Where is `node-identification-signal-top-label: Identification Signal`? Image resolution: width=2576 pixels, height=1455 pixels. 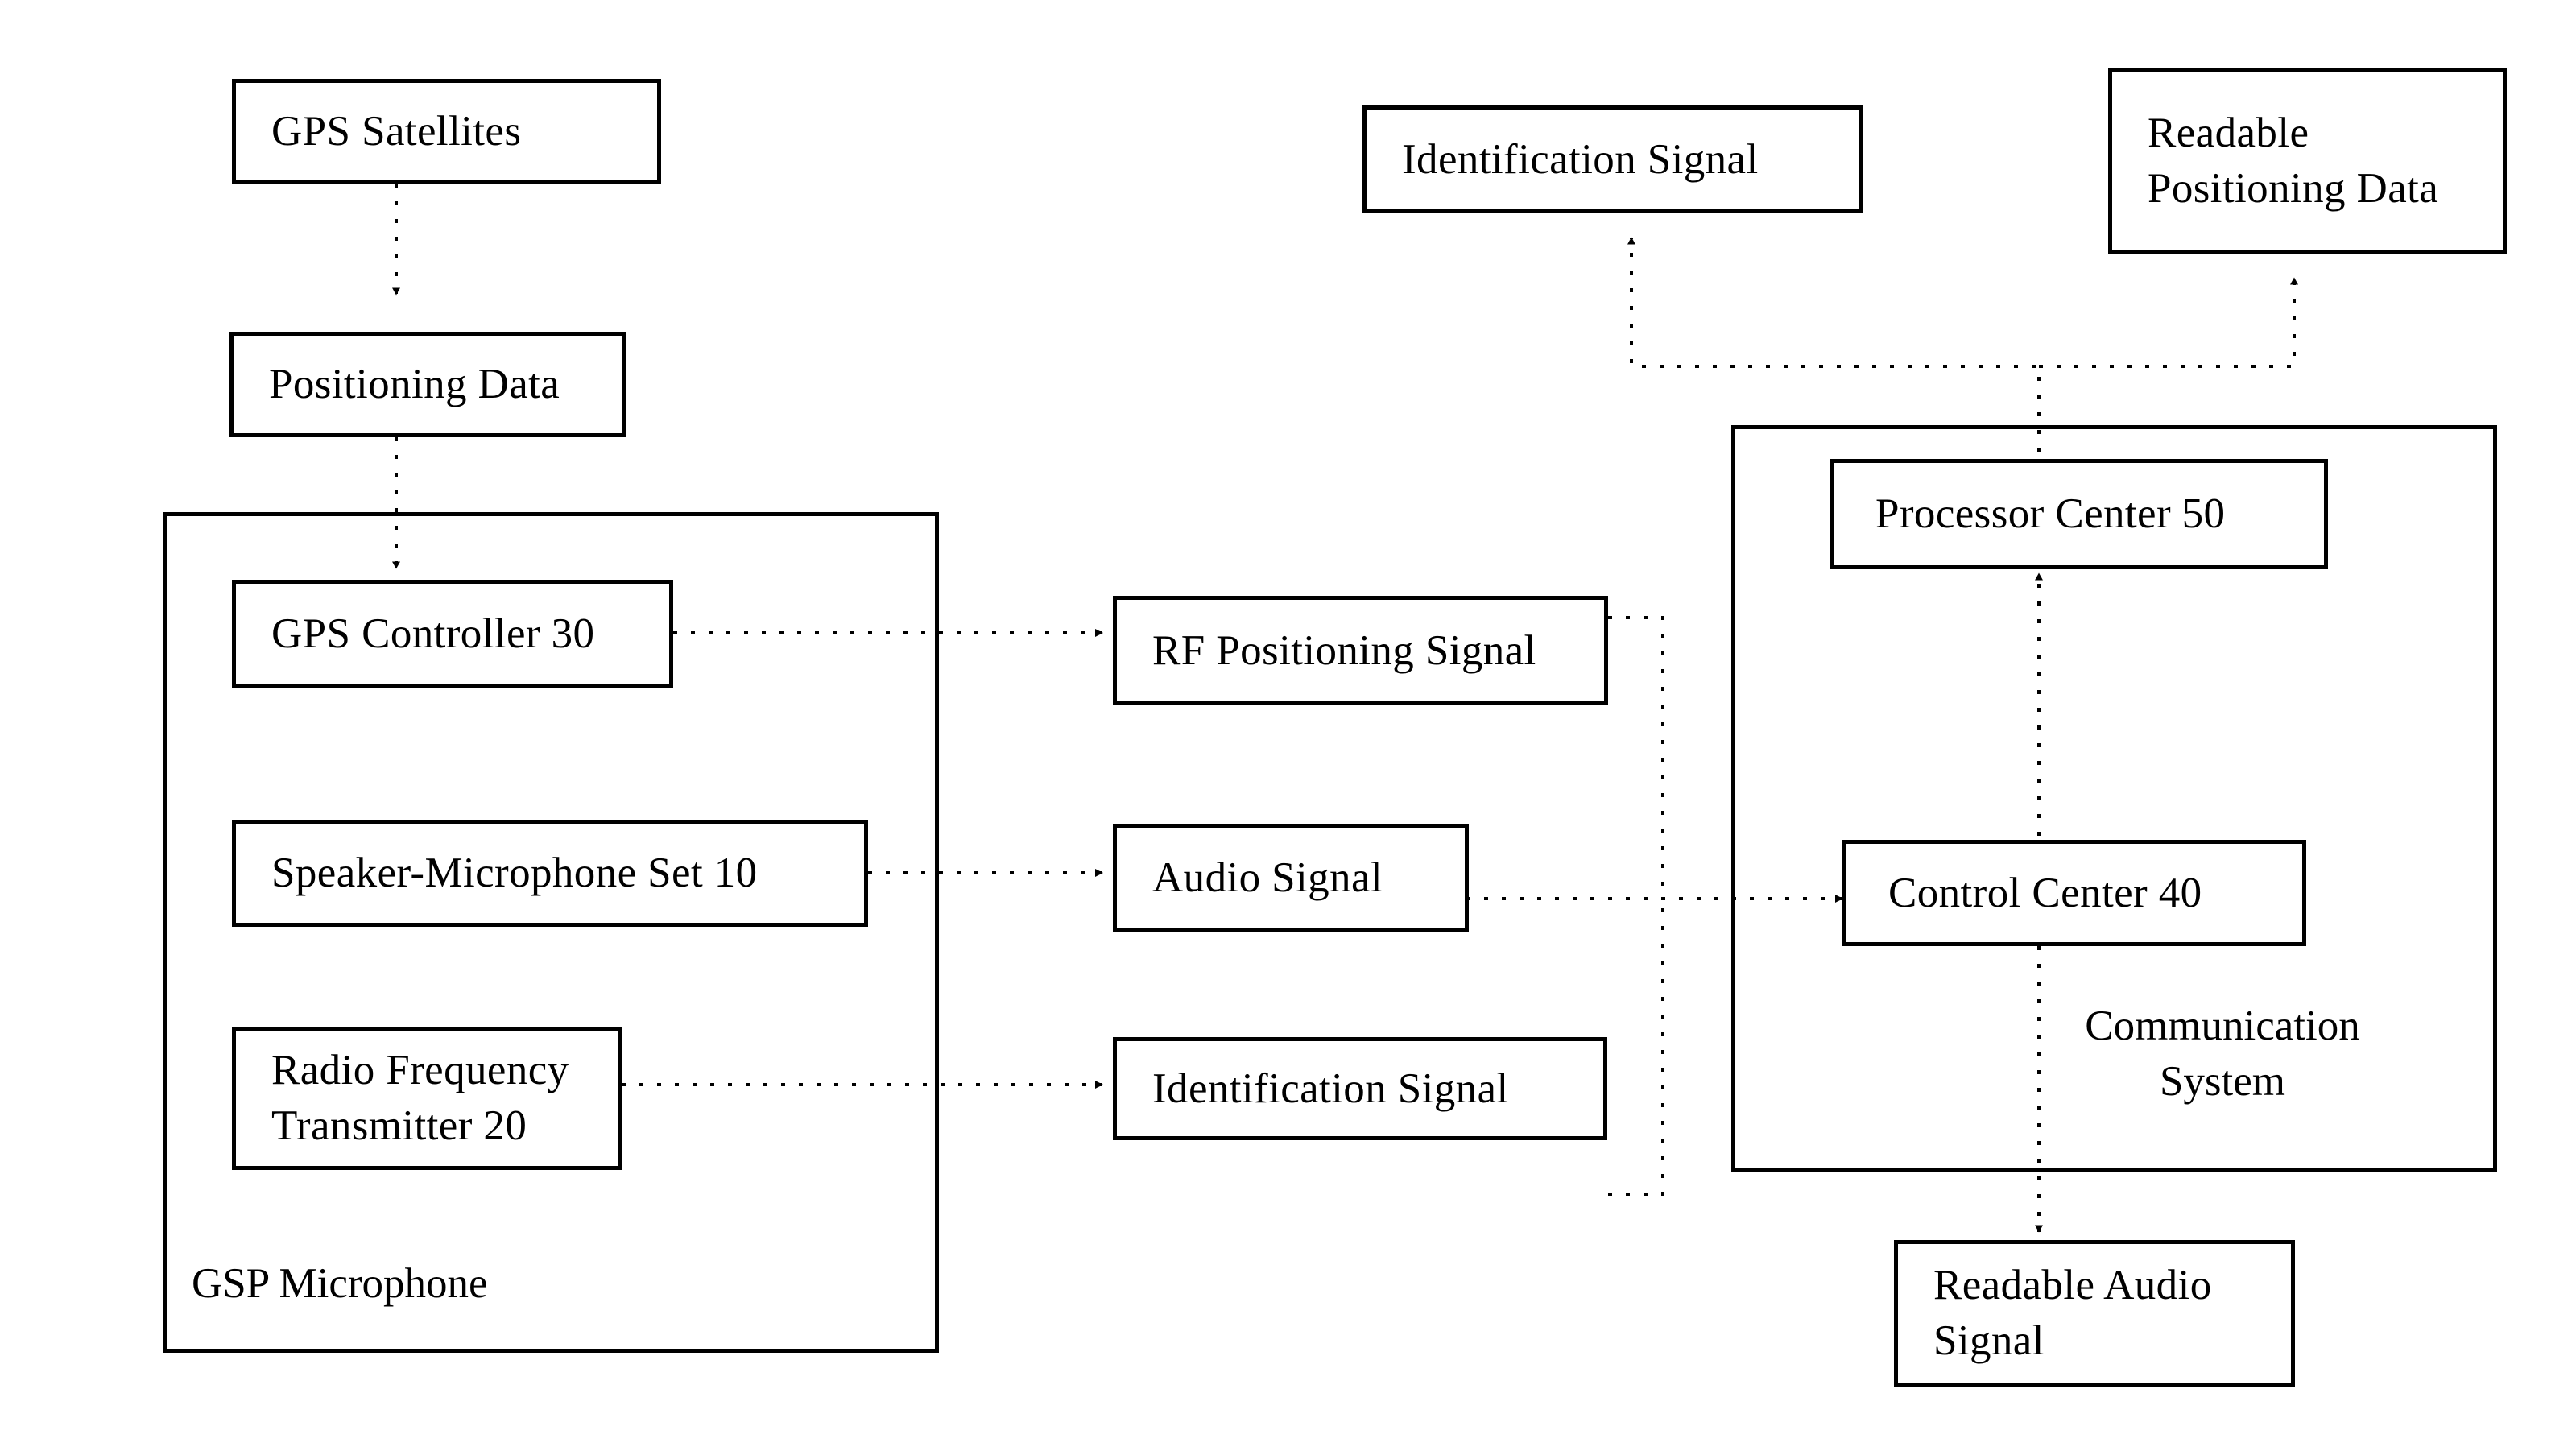
node-identification-signal-top-label: Identification Signal is located at coordinates (1580, 159).